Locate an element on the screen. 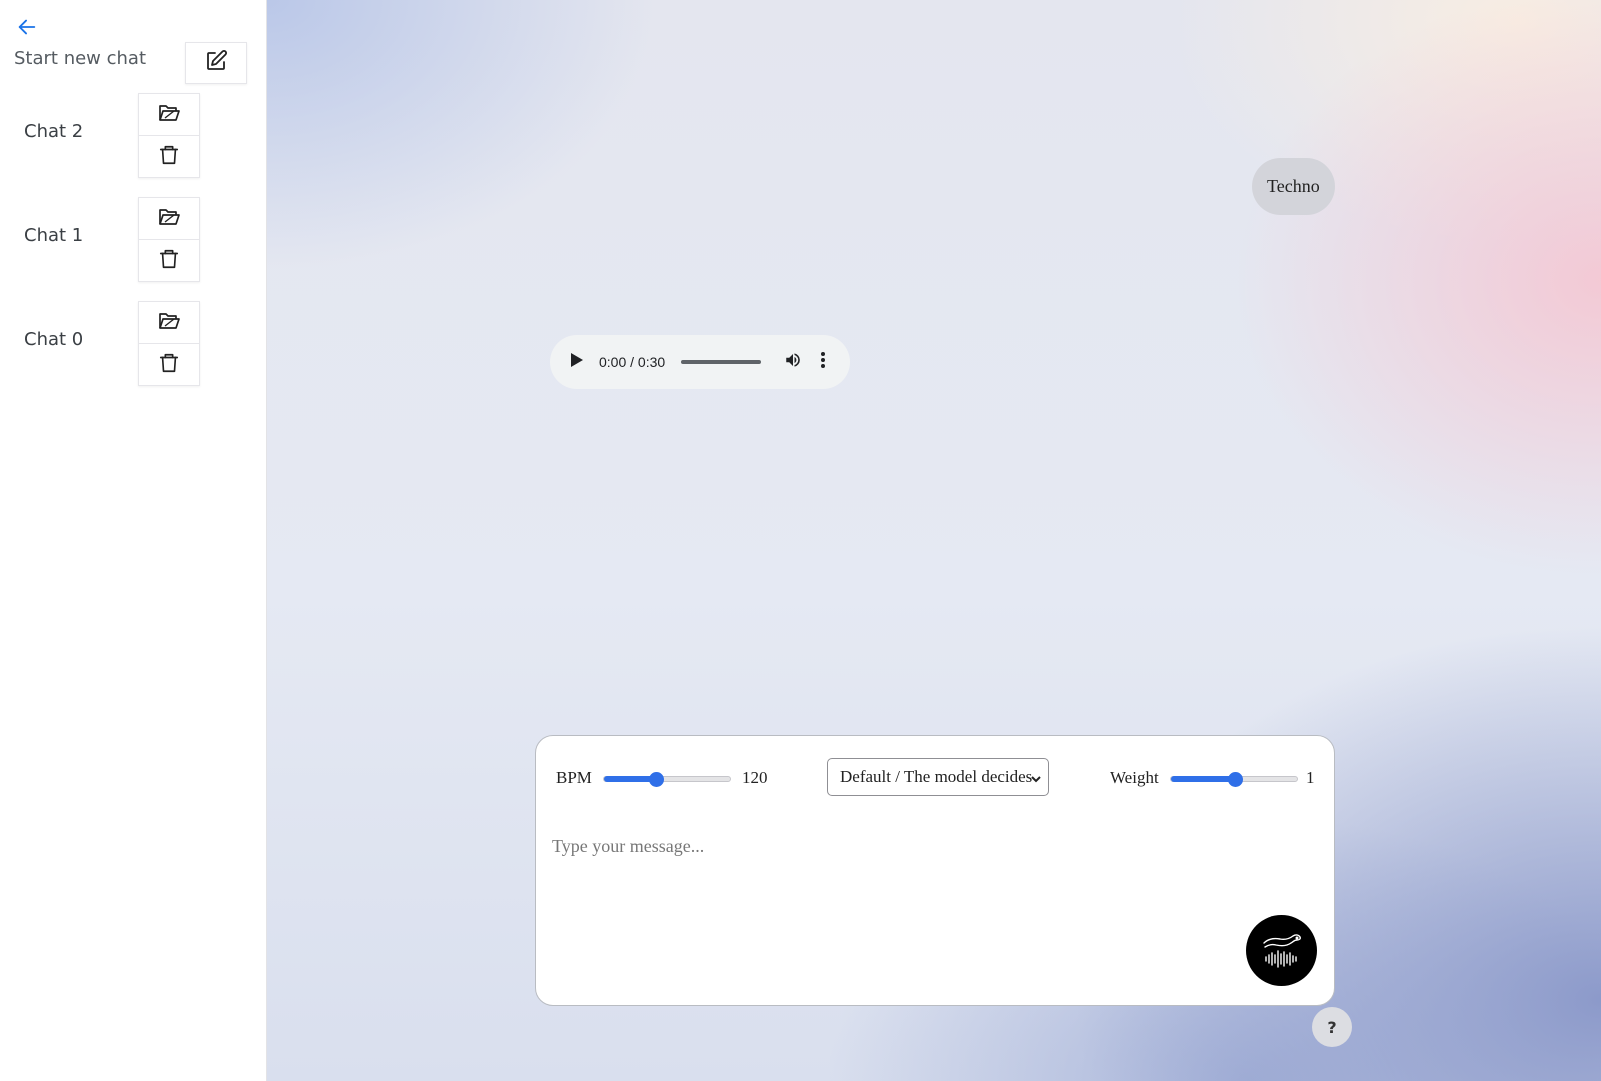 The height and width of the screenshot is (1081, 1601). otter-waveform-logo-icon is located at coordinates (1282, 951).